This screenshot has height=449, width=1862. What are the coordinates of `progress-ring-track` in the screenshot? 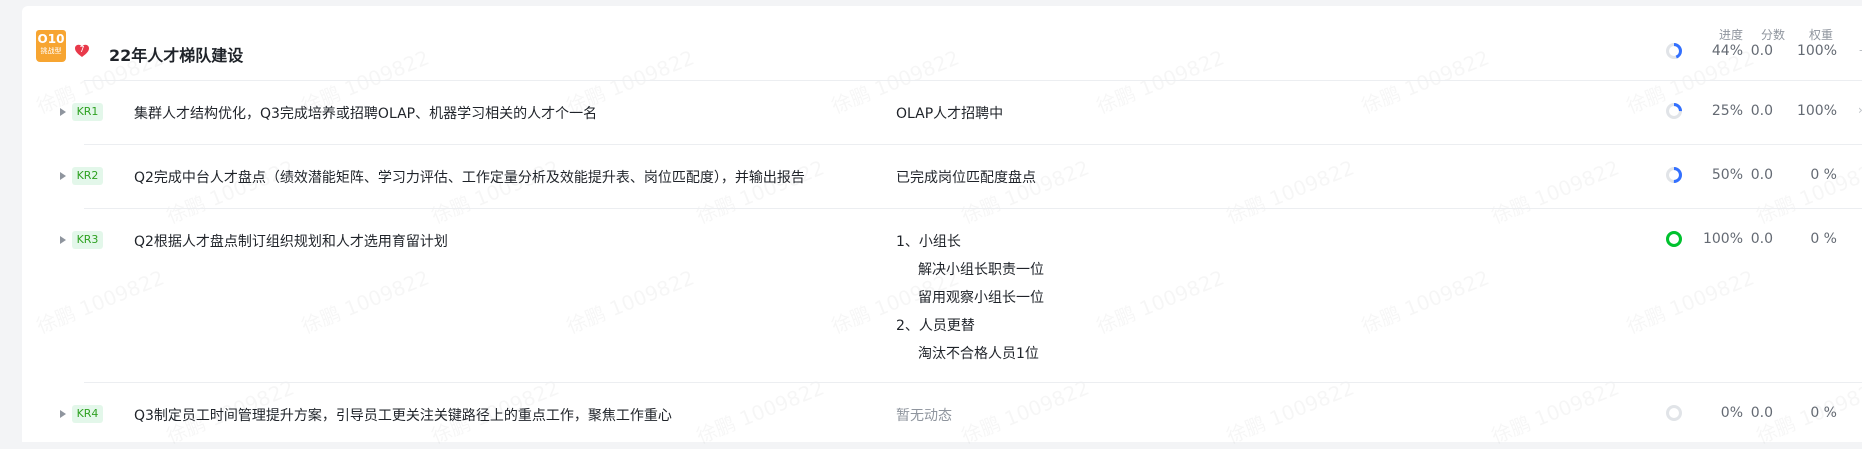 It's located at (1674, 413).